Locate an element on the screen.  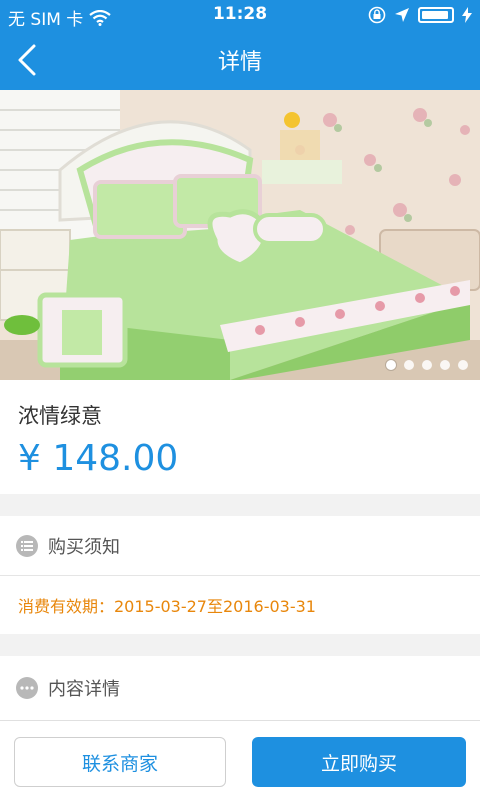
bottom-action-bar: 联系商家 立即购买 is located at coordinates (240, 760).